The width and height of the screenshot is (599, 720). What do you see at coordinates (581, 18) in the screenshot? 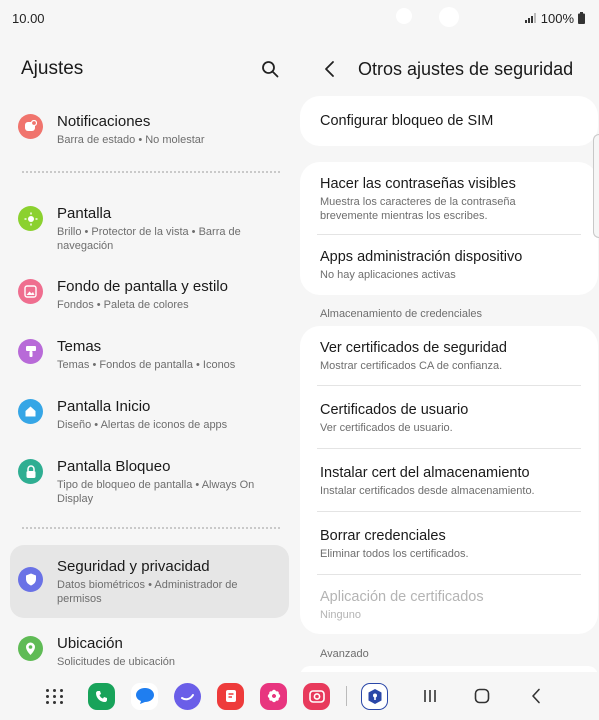
I see `battery-icon` at bounding box center [581, 18].